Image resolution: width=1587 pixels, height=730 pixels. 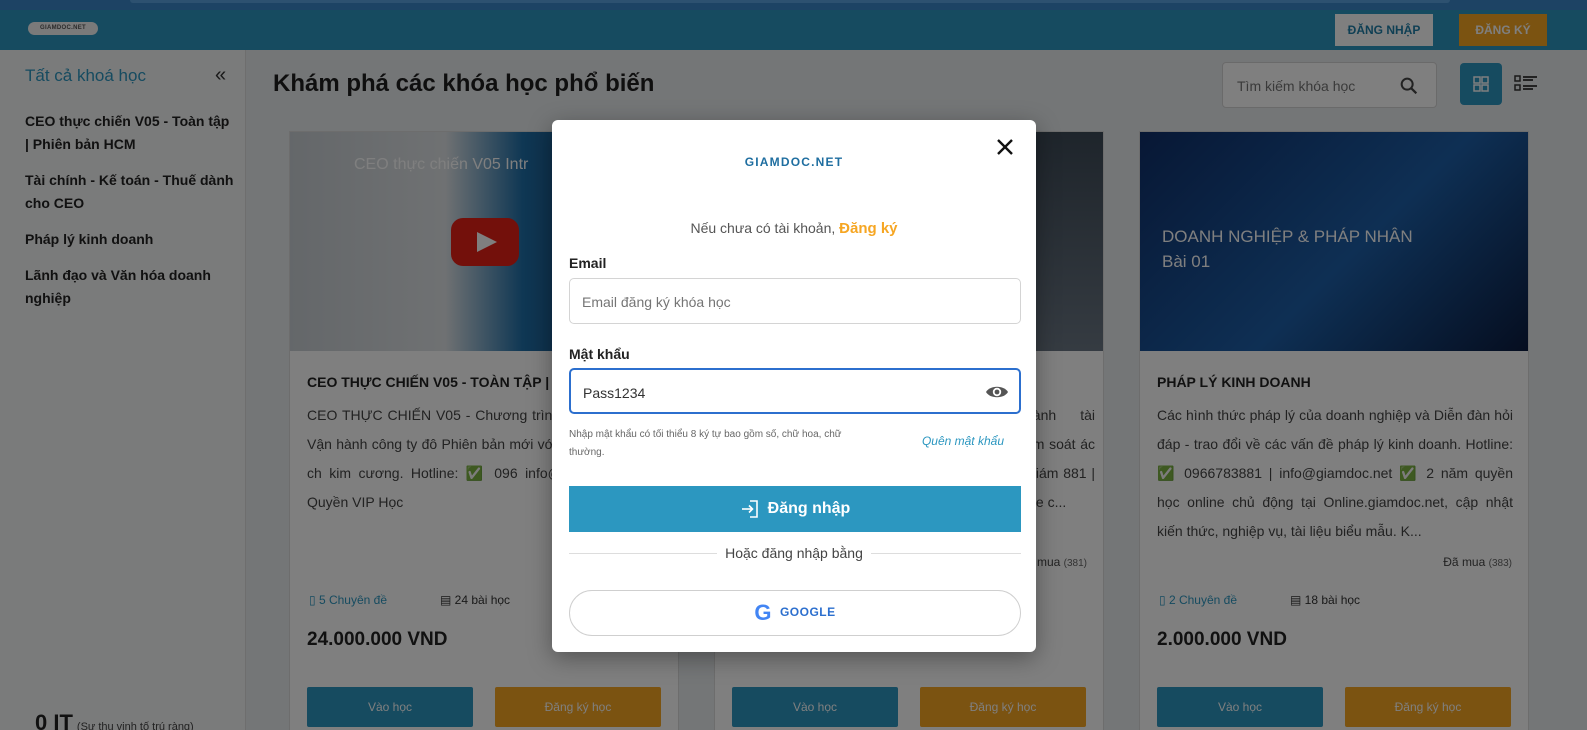 I want to click on register-link: Đăng ký, so click(x=868, y=228).